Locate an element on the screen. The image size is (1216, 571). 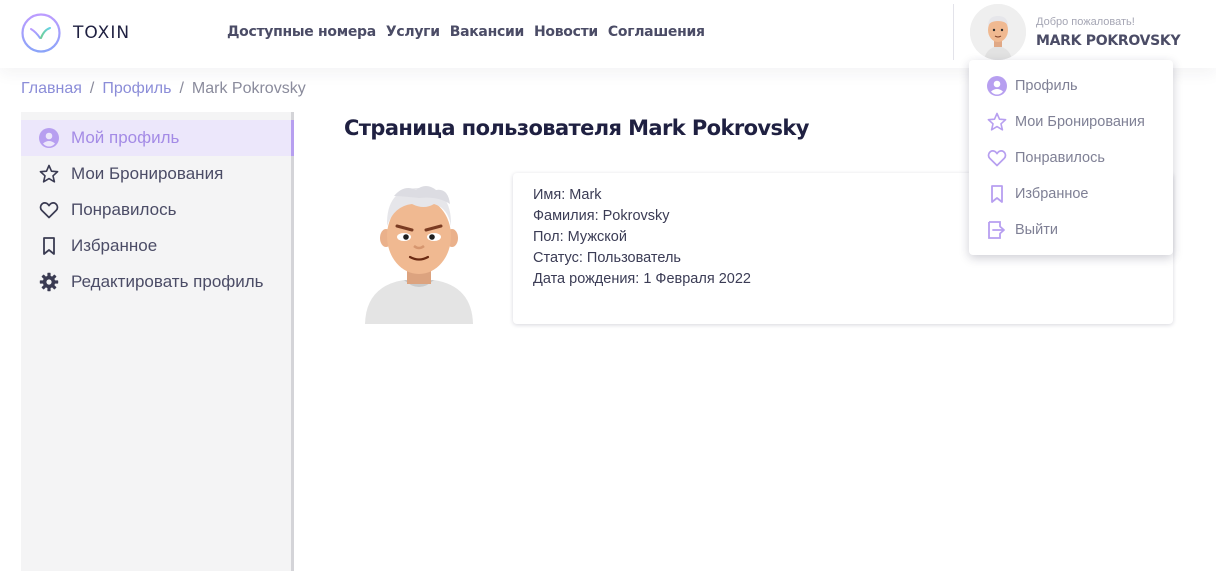
nav-item-vacancies: Вакансии is located at coordinates (487, 32).